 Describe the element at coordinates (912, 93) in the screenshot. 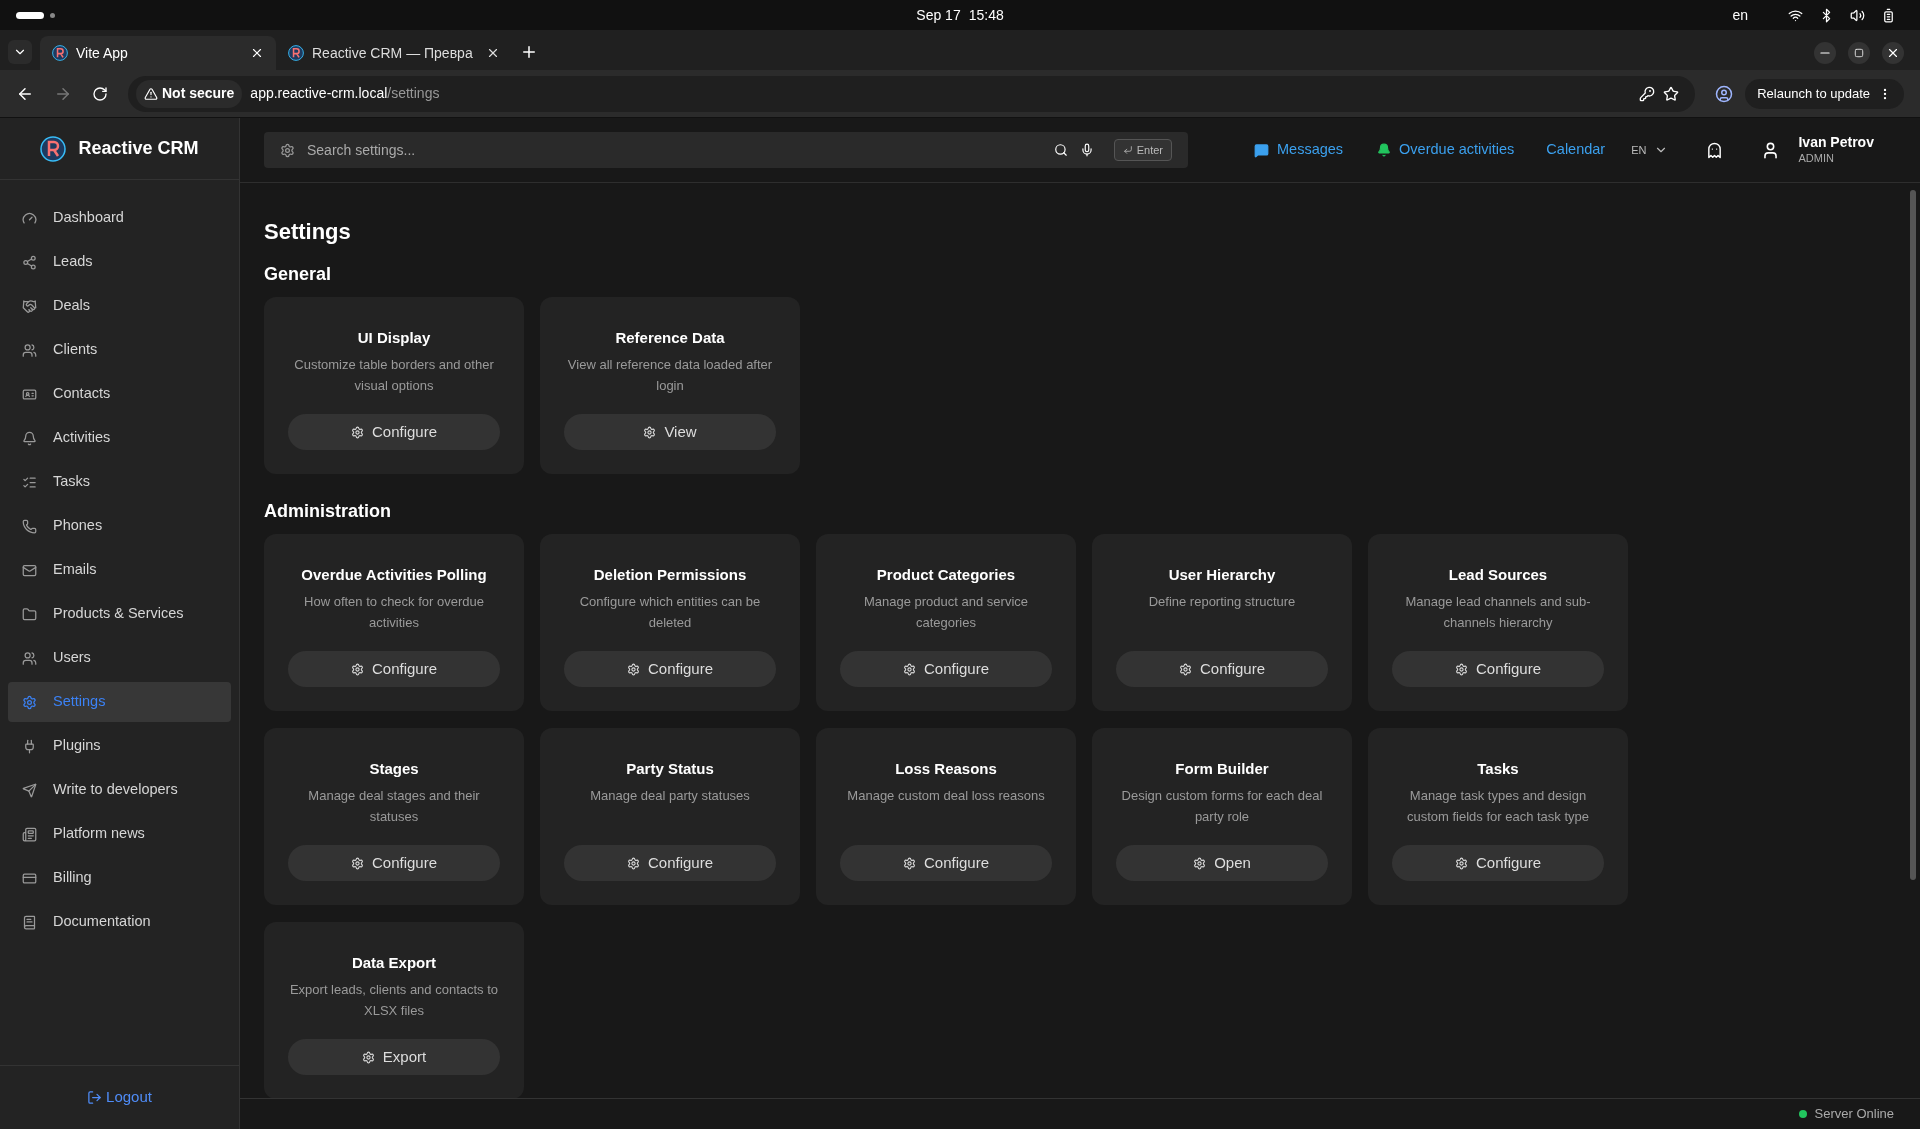

I see `address-bar: Not secure app.reactive-crm.local/settings` at that location.